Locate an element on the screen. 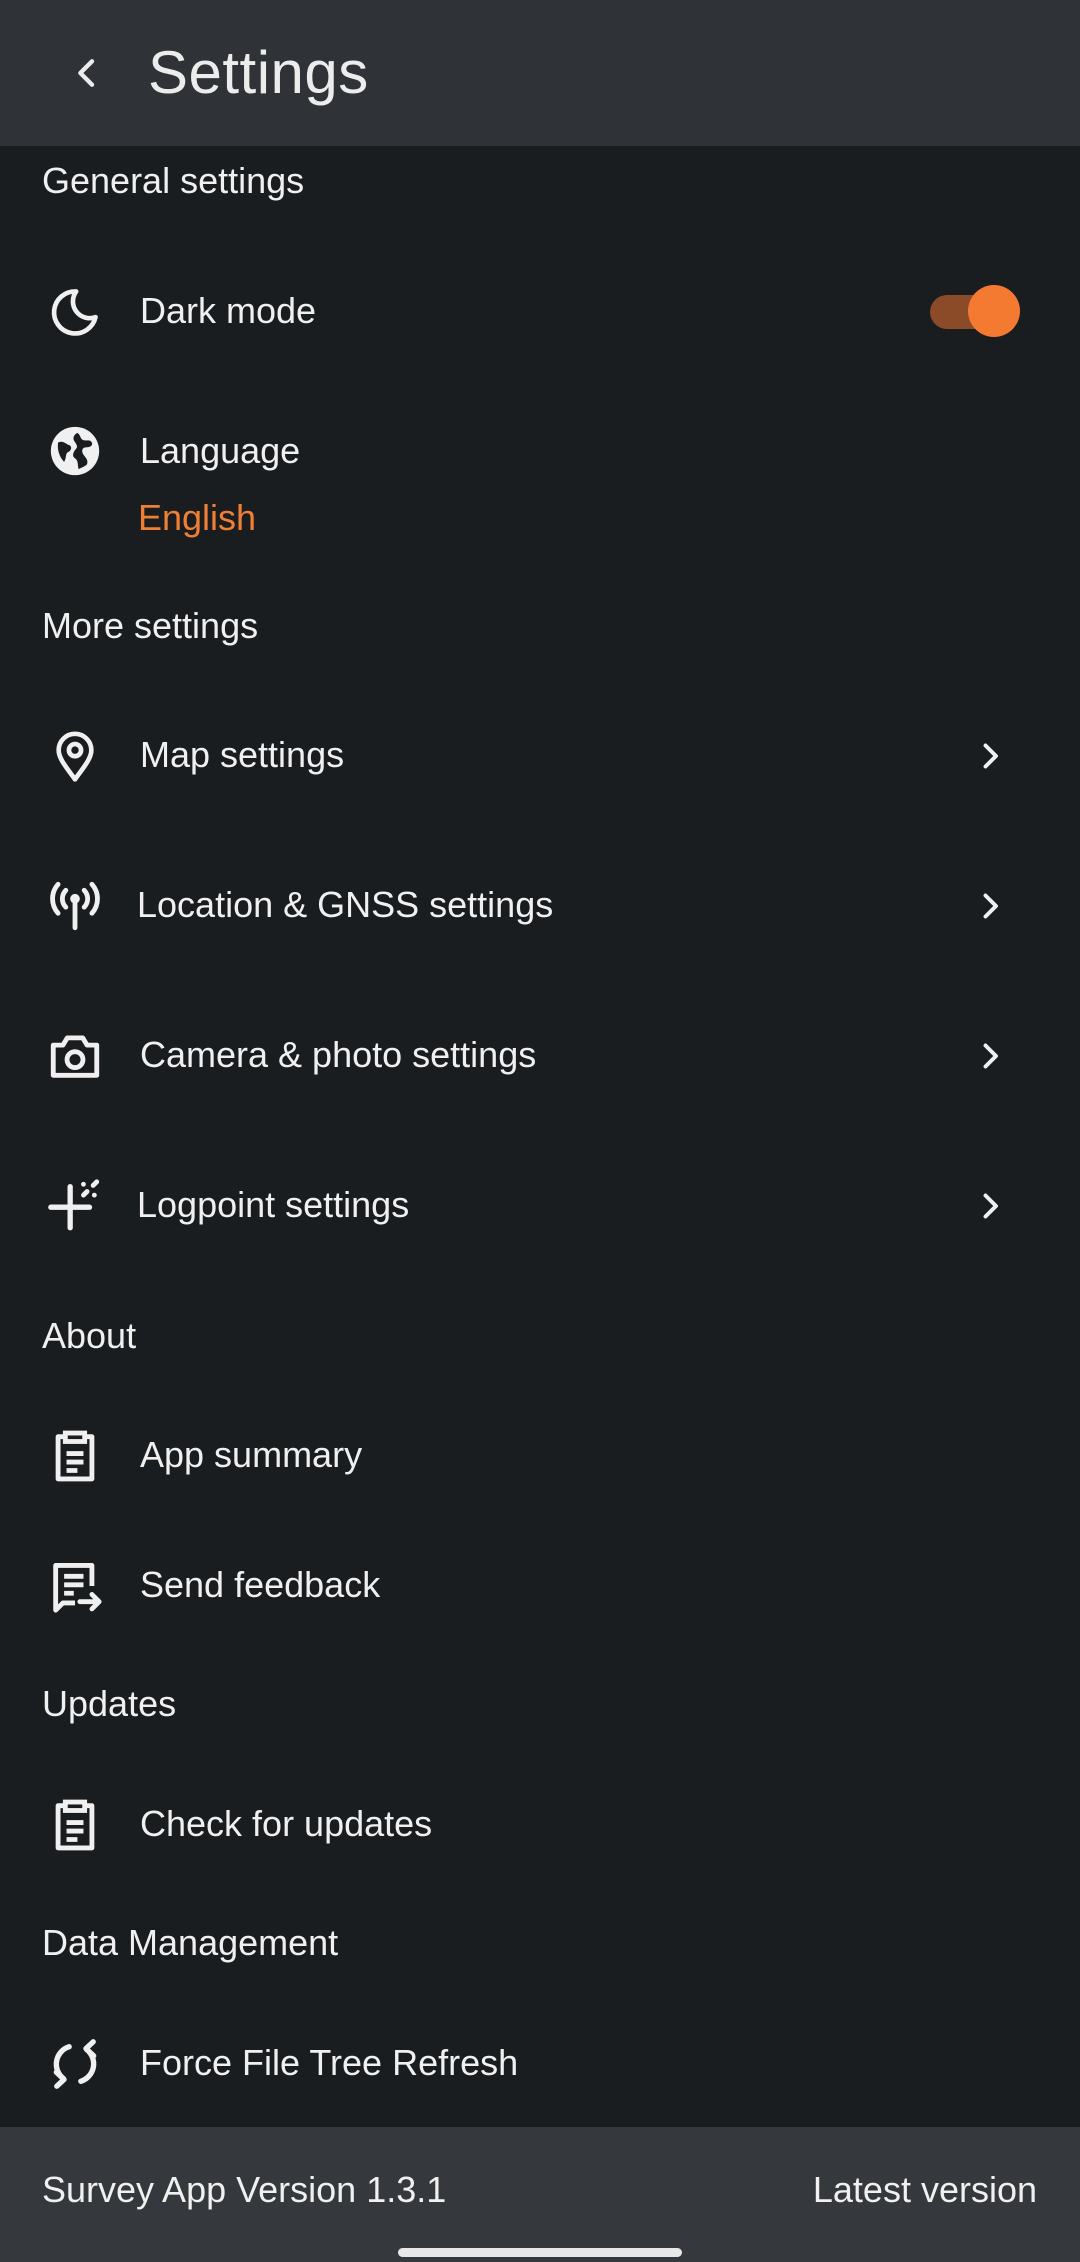 The height and width of the screenshot is (2262, 1080). moon-icon is located at coordinates (75, 312).